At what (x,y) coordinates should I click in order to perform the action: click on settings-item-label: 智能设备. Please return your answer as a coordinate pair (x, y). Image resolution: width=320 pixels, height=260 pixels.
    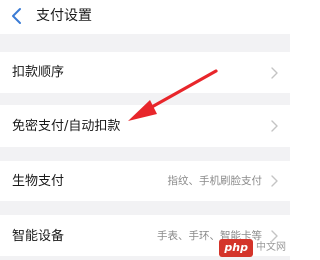
    Looking at the image, I should click on (38, 236).